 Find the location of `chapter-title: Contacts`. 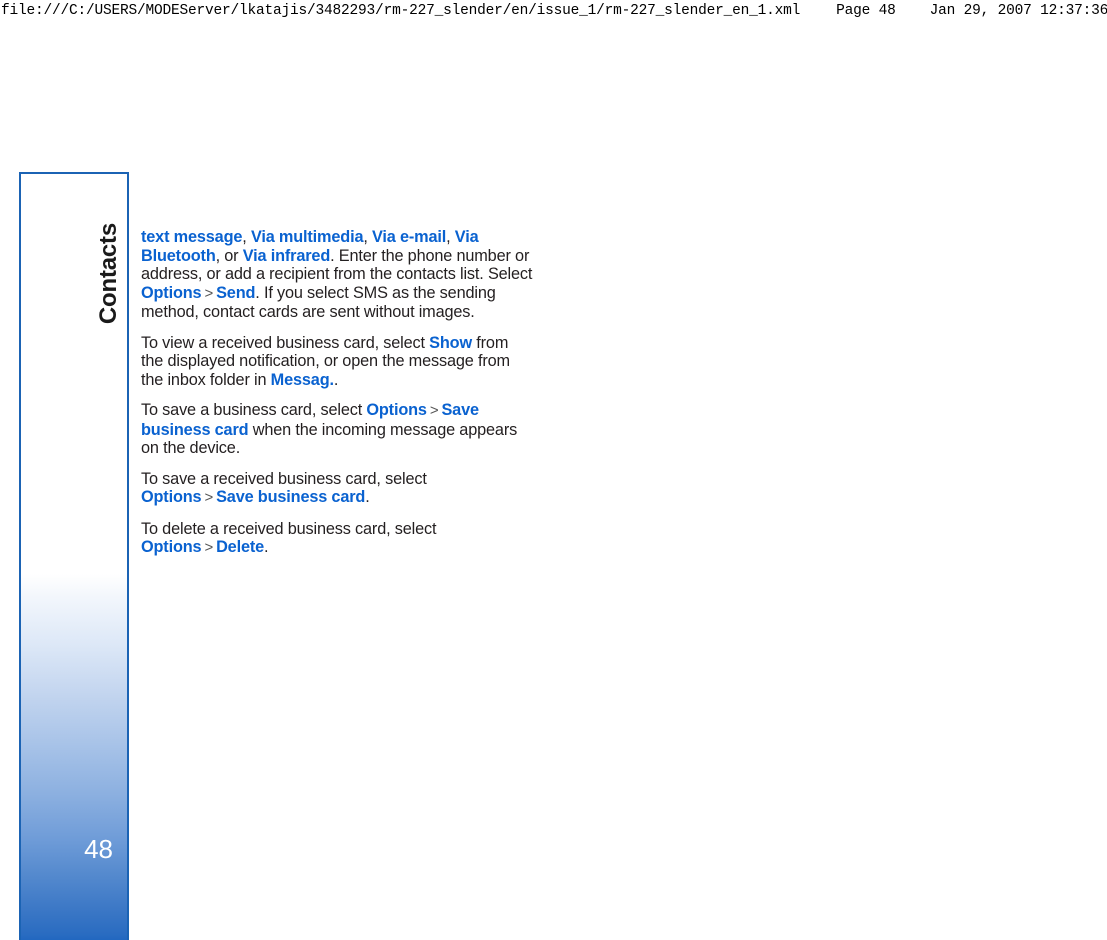

chapter-title: Contacts is located at coordinates (108, 274).